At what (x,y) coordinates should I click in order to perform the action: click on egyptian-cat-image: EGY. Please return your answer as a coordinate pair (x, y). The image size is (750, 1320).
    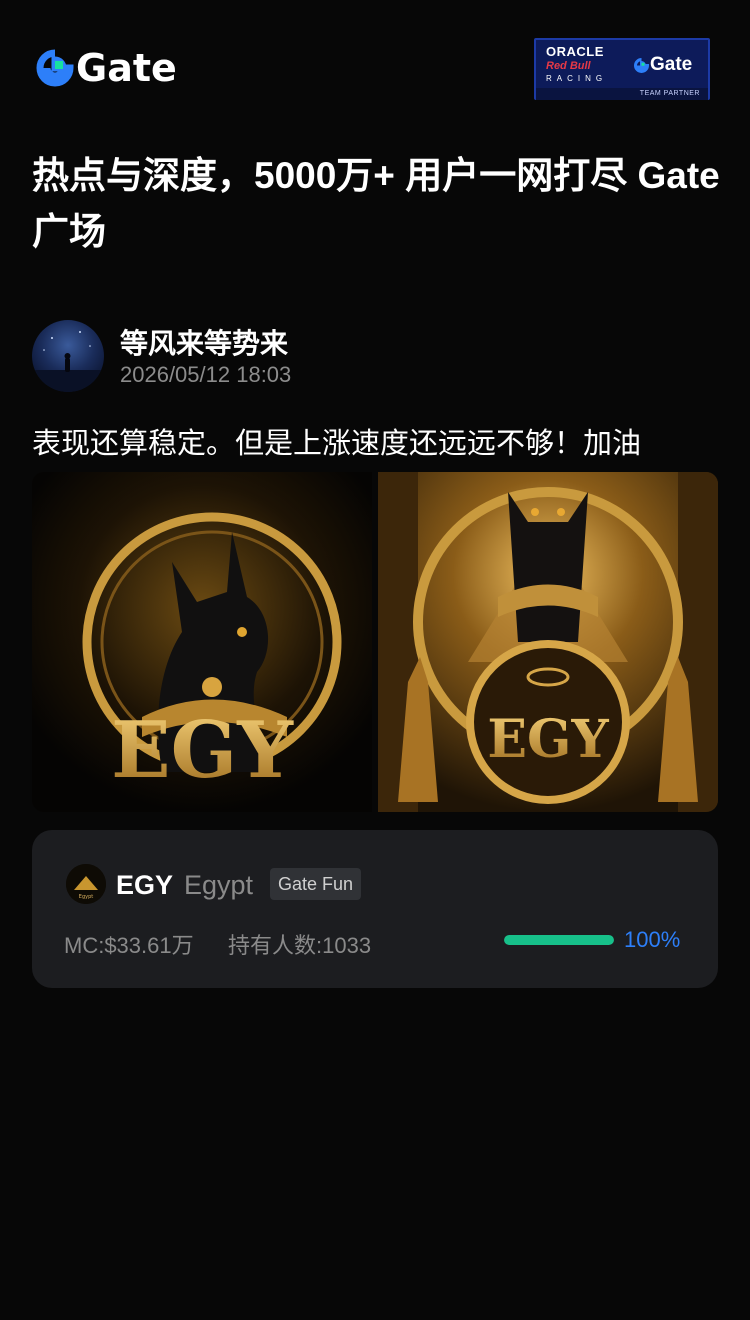
    Looking at the image, I should click on (202, 642).